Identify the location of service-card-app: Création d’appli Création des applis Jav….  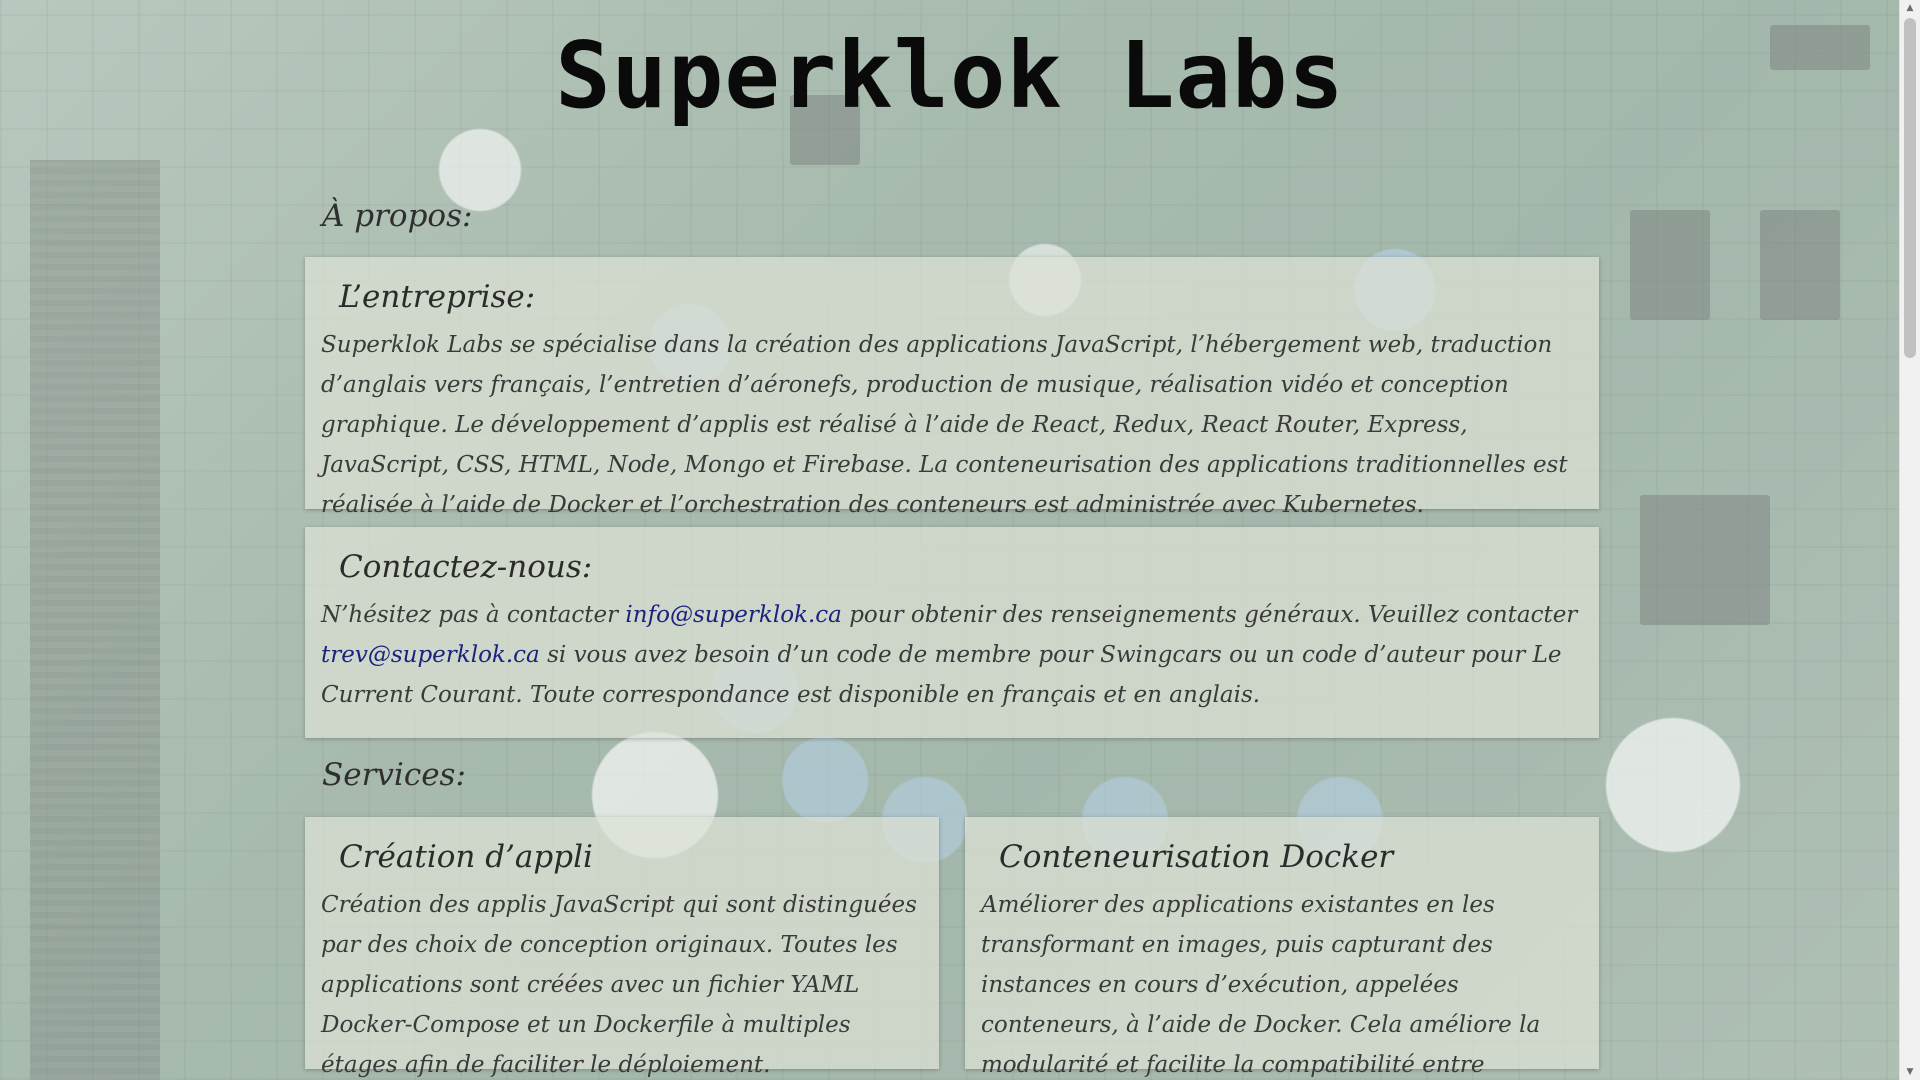
(622, 947).